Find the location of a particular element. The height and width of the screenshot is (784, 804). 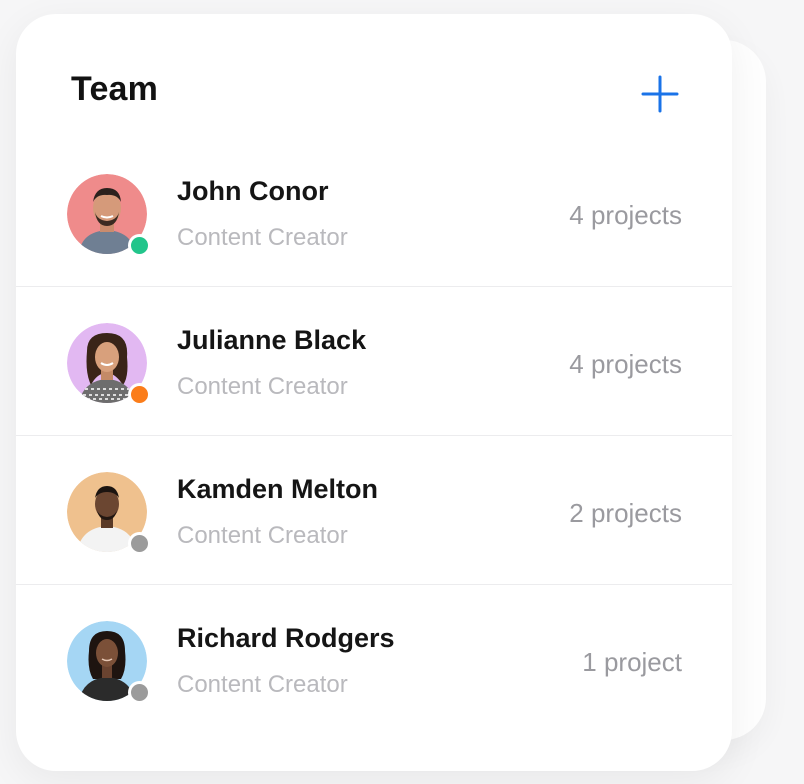

member-project-count: 1 project is located at coordinates (632, 662).